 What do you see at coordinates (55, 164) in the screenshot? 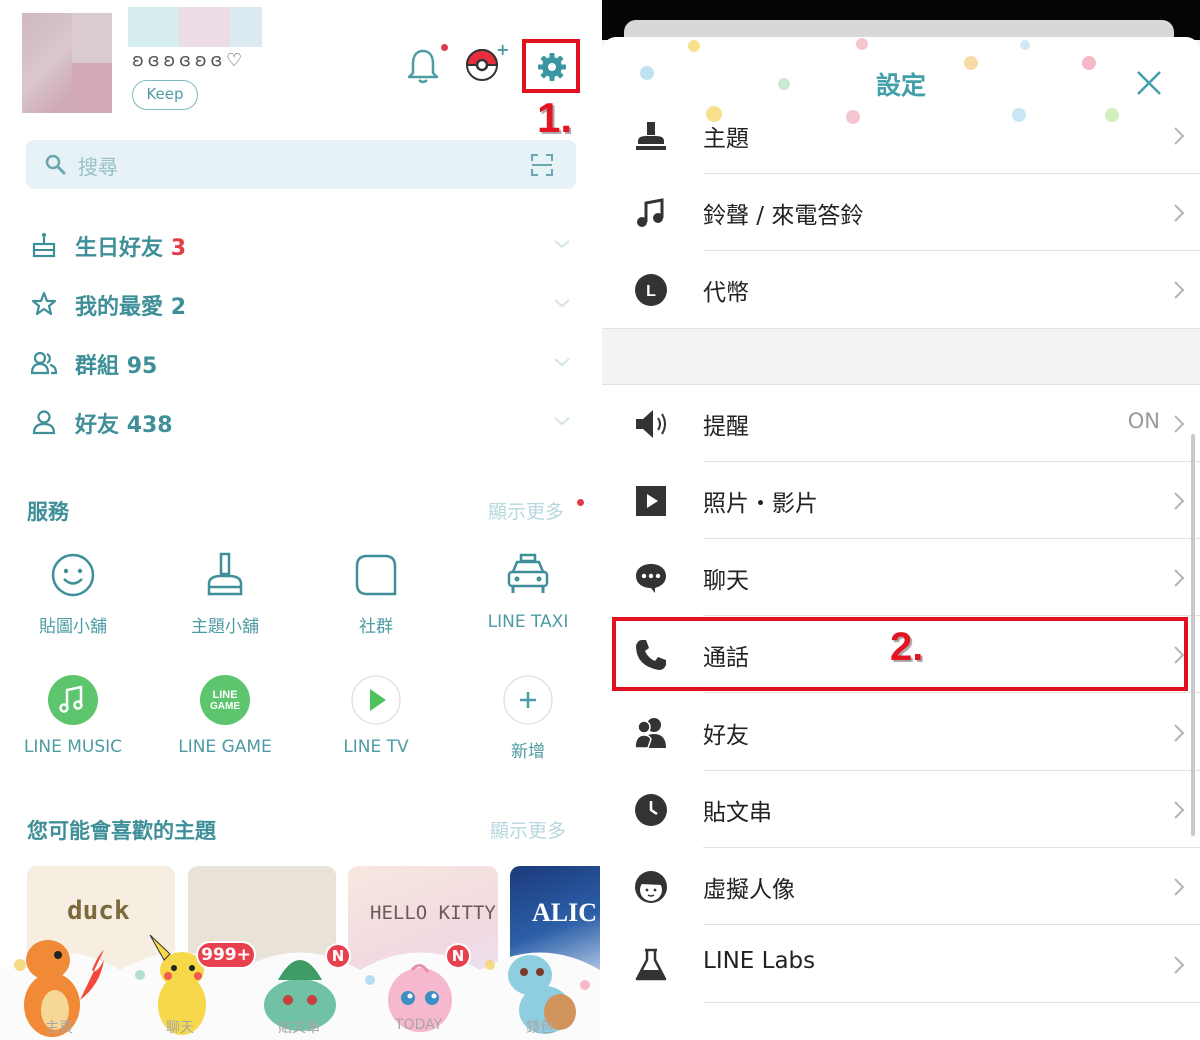
I see `search-icon` at bounding box center [55, 164].